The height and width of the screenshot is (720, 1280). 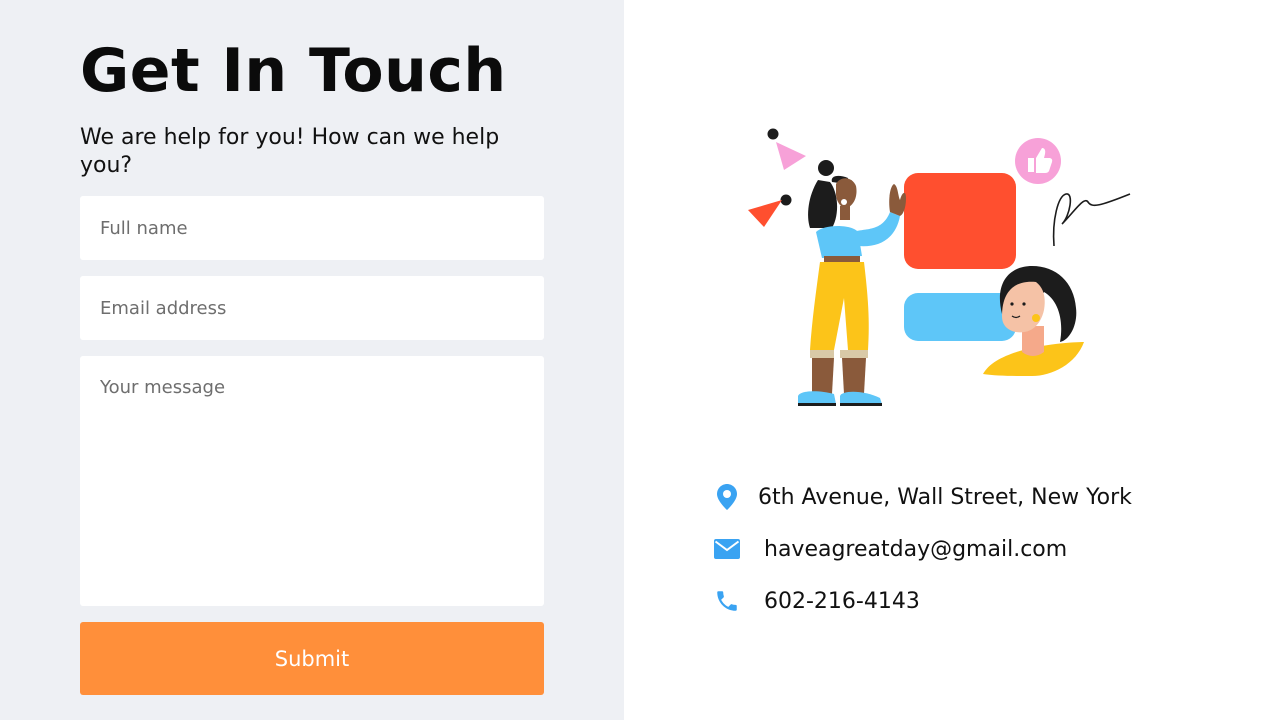 I want to click on phone-icon, so click(x=727, y=601).